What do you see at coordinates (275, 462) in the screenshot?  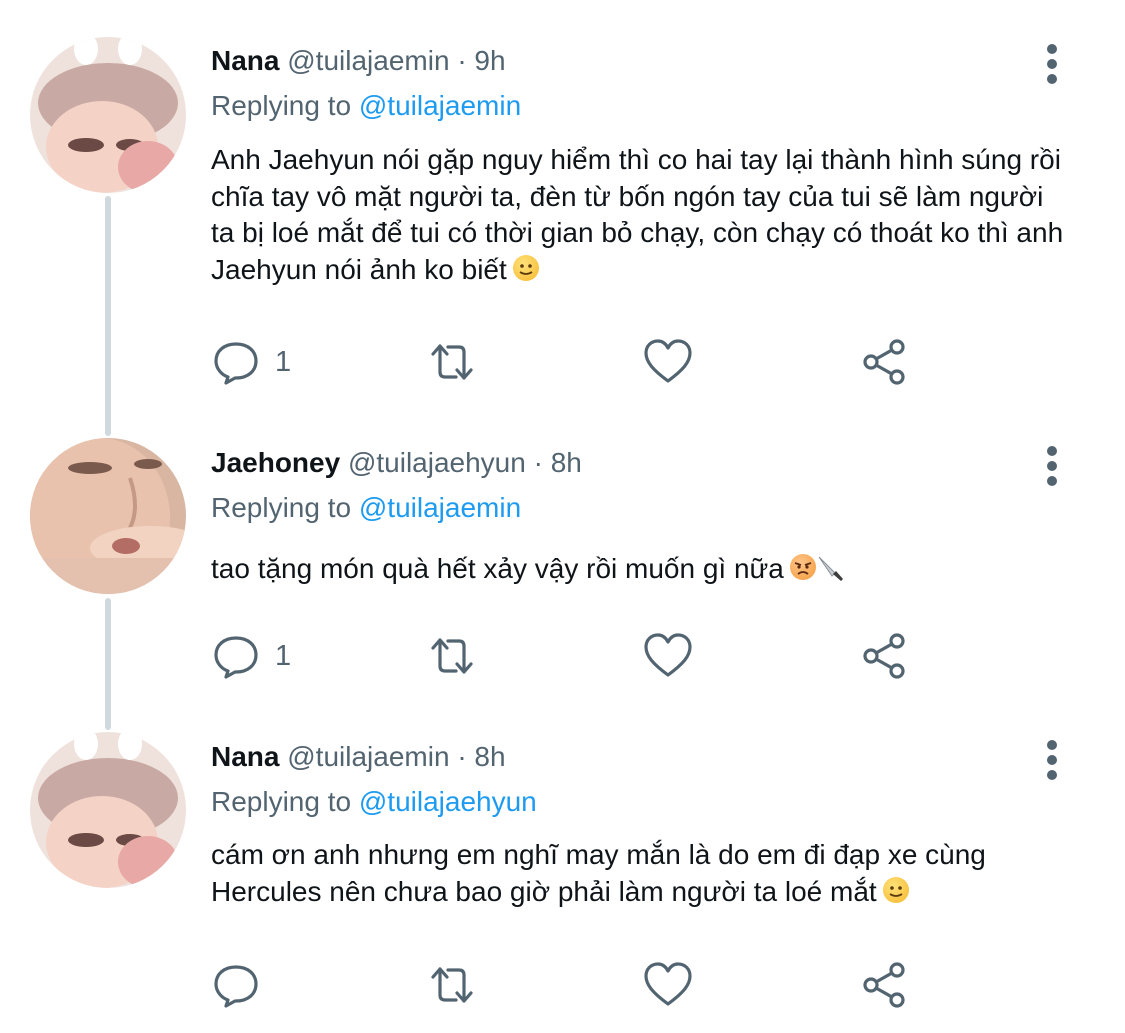 I see `display-name: Jaehoney` at bounding box center [275, 462].